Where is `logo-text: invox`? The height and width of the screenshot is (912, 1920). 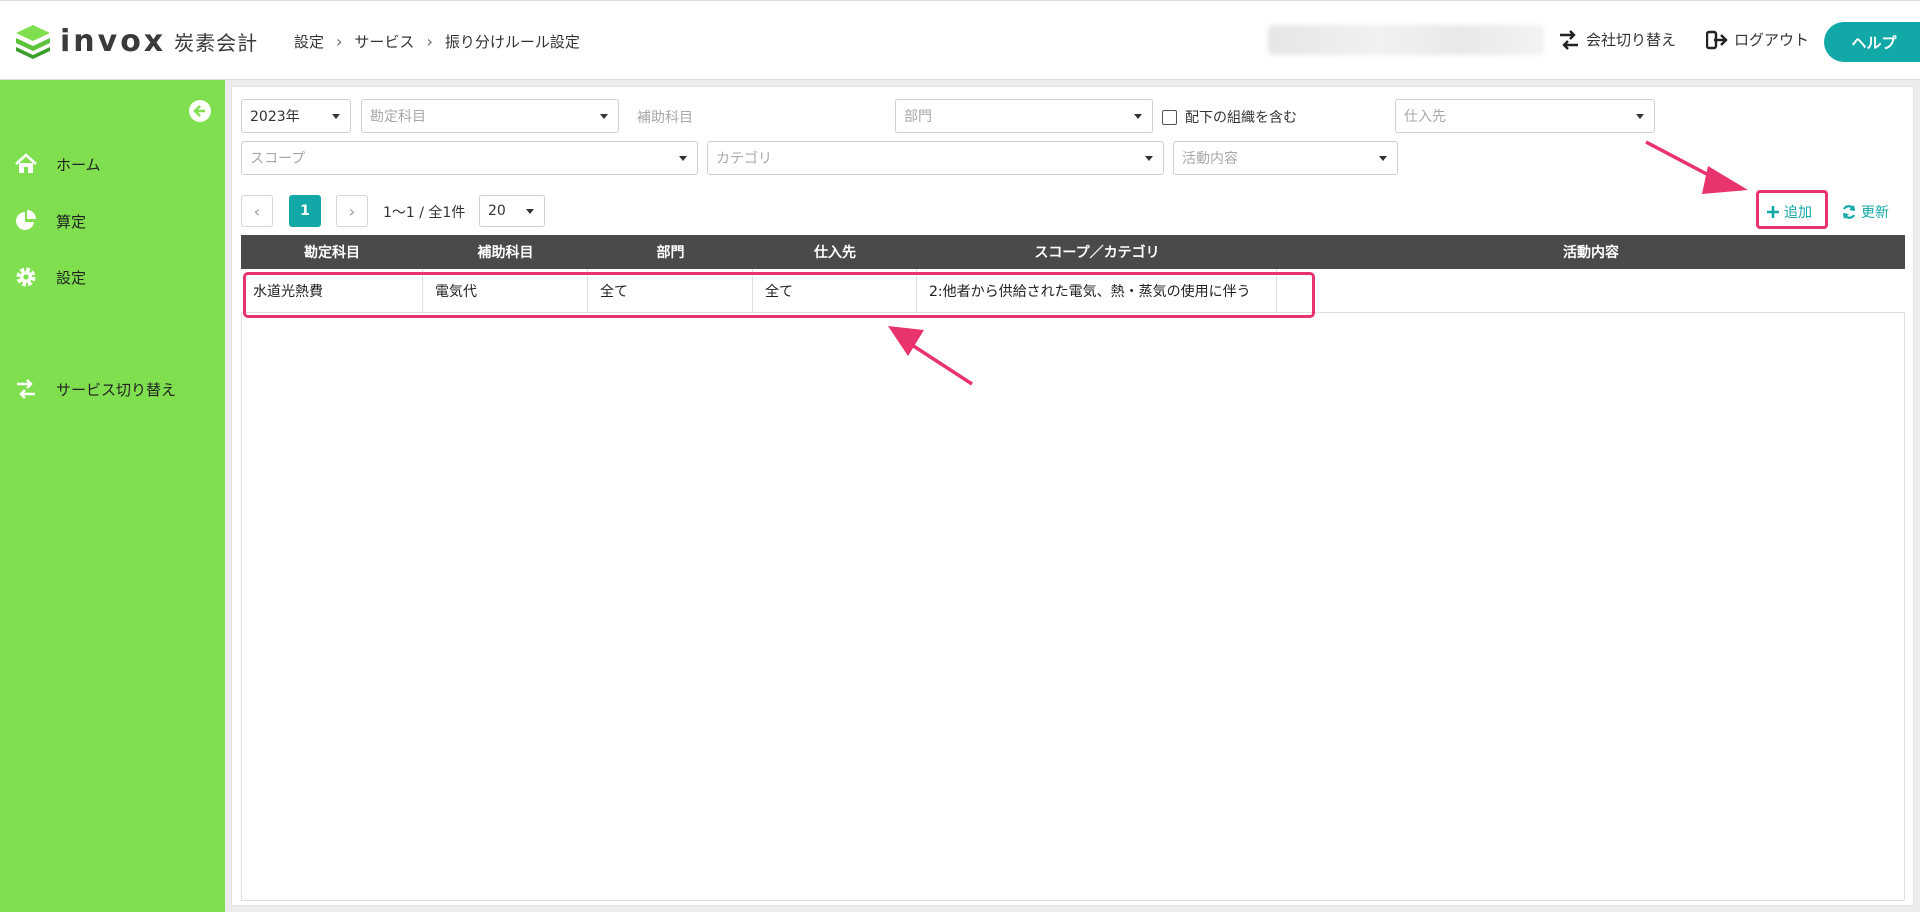 logo-text: invox is located at coordinates (113, 41).